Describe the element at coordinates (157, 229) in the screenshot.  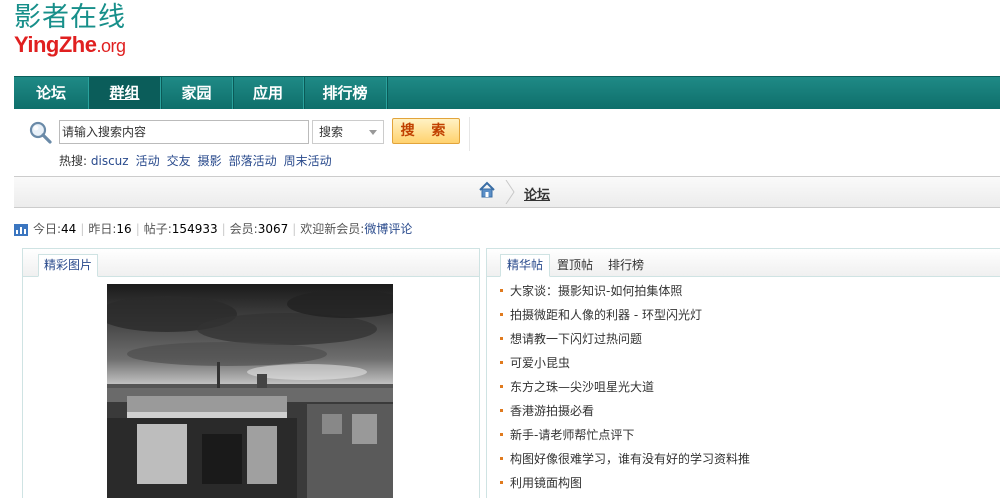
I see `stat-posts-label: 帖子:` at that location.